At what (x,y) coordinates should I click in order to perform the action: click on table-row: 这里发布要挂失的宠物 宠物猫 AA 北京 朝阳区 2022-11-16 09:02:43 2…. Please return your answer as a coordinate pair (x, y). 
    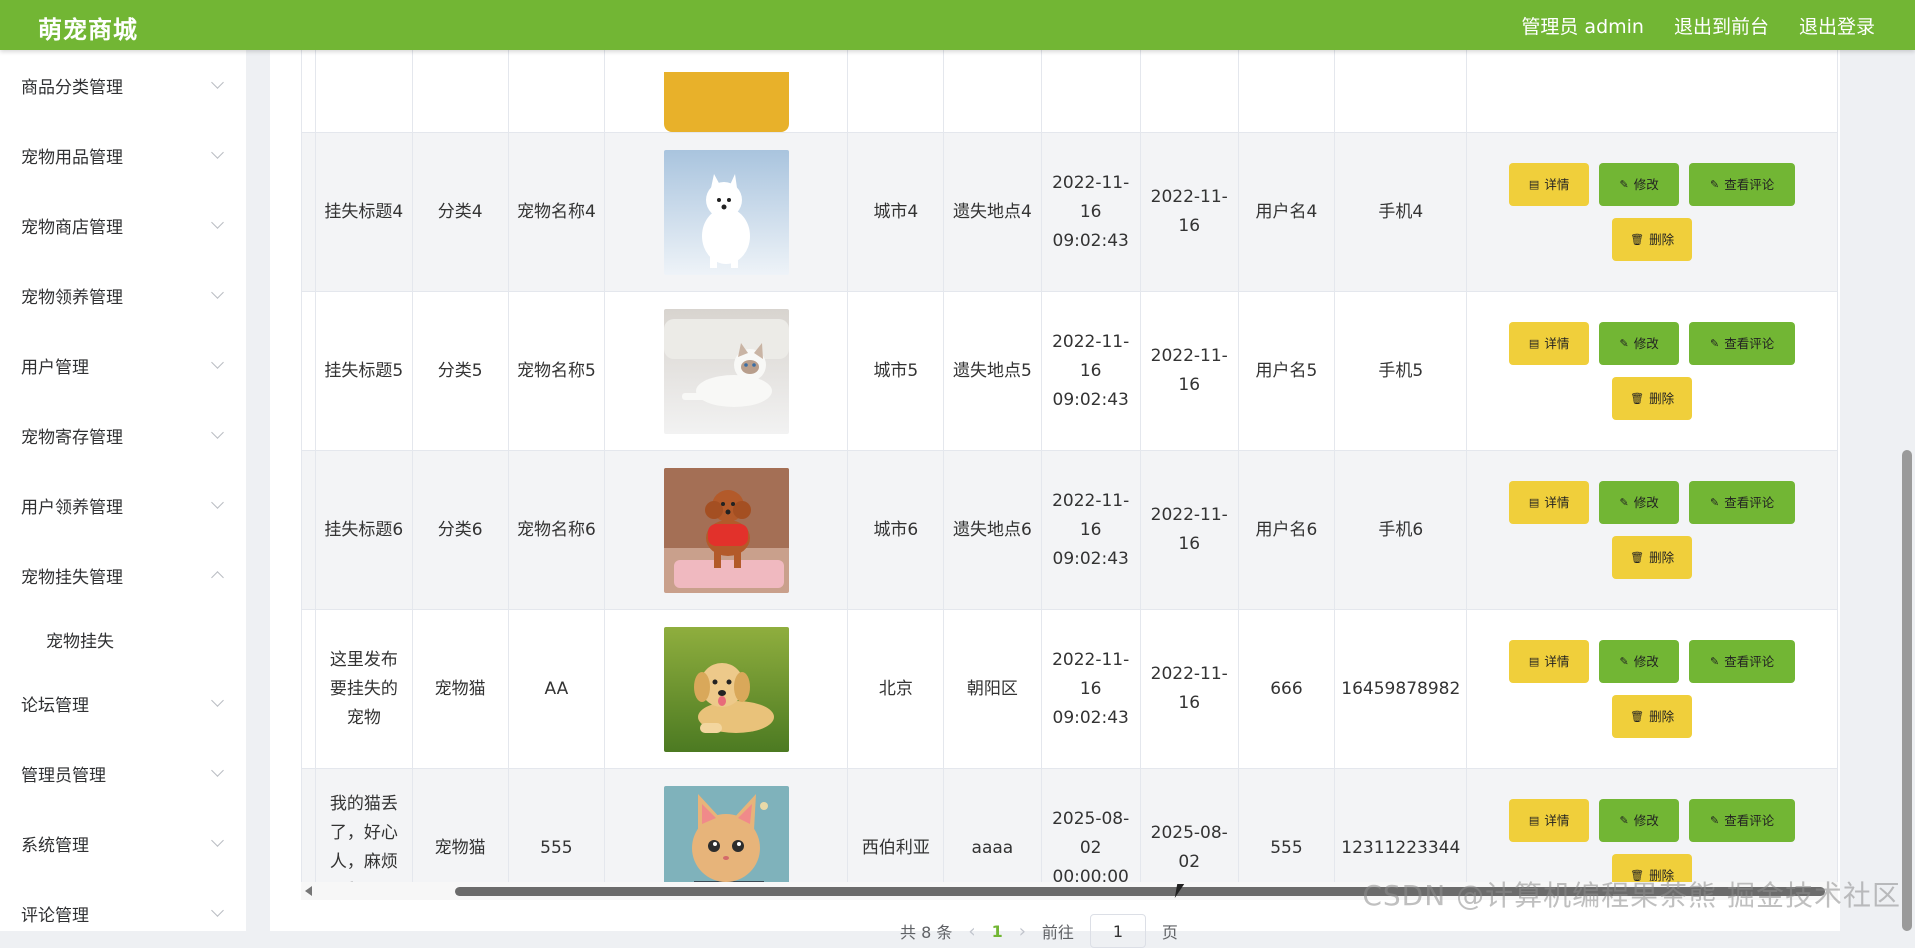
    Looking at the image, I should click on (1069, 689).